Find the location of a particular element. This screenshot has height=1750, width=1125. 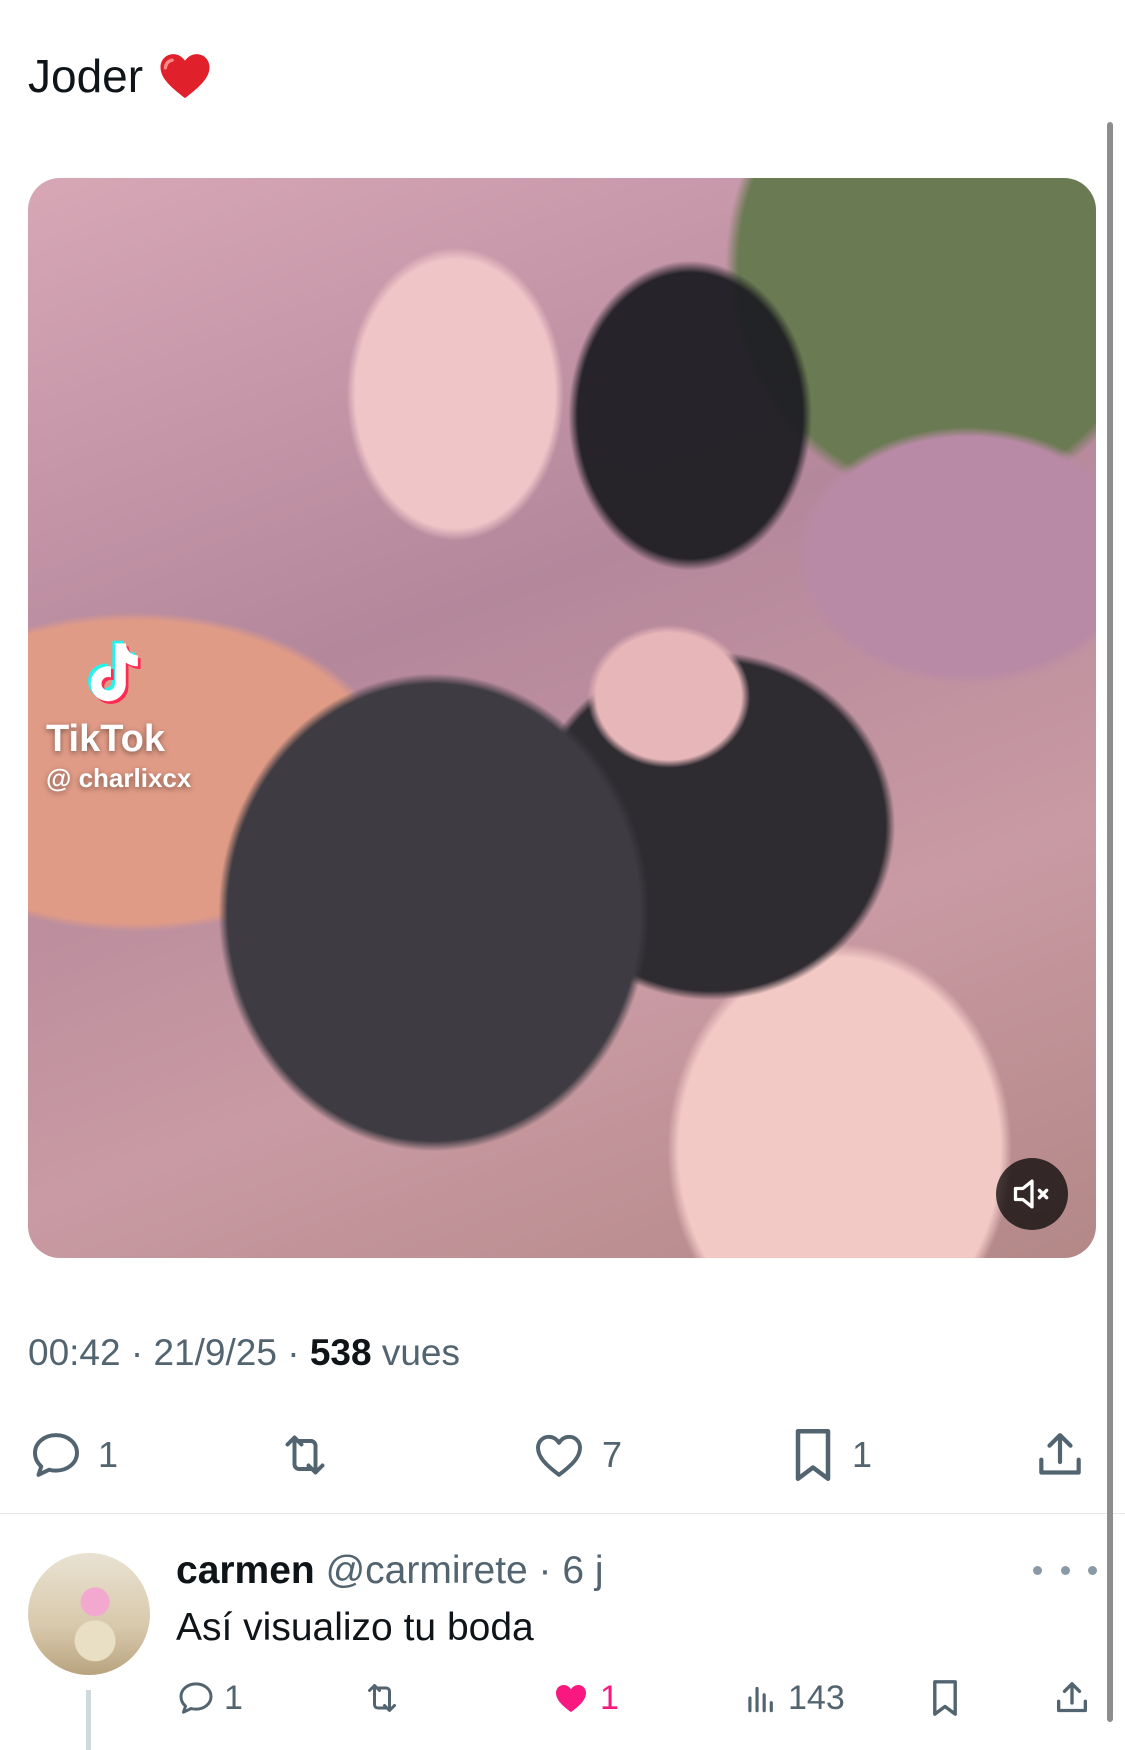

divider is located at coordinates (562, 1513).